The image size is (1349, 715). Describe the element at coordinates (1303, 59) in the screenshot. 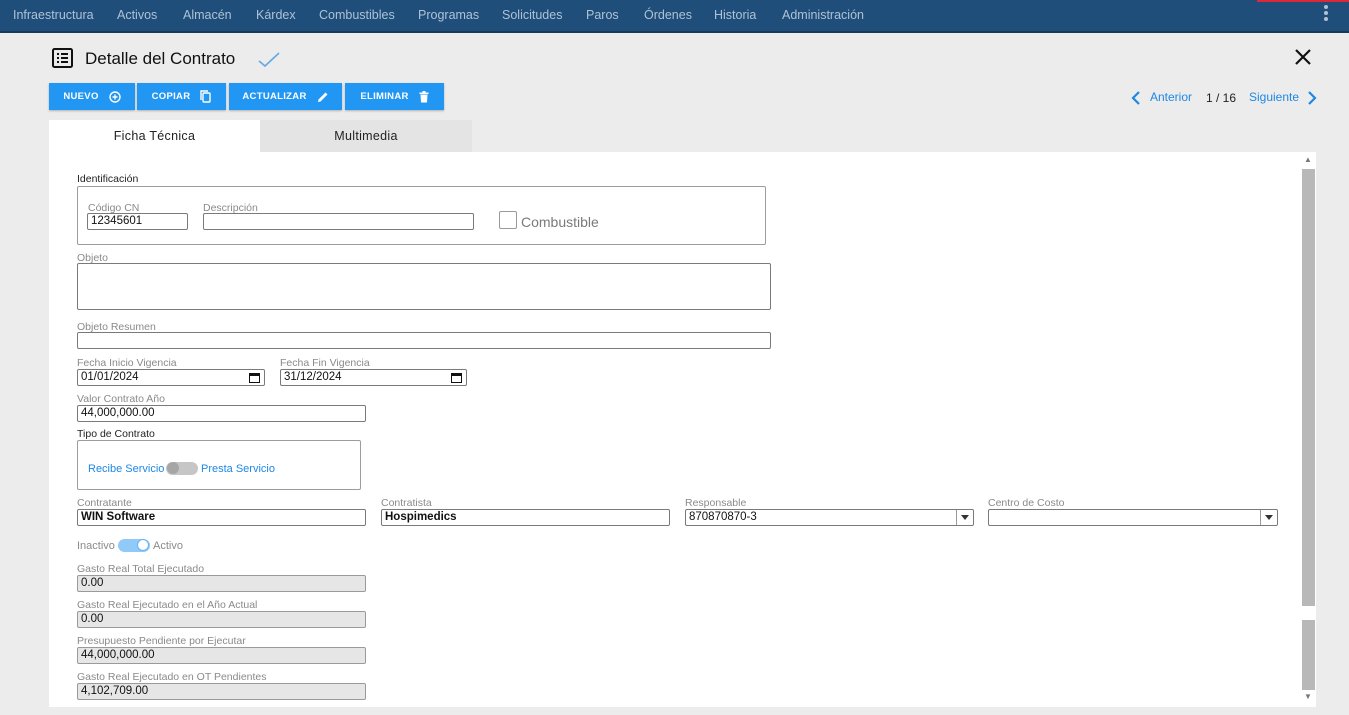

I see `close-icon` at that location.